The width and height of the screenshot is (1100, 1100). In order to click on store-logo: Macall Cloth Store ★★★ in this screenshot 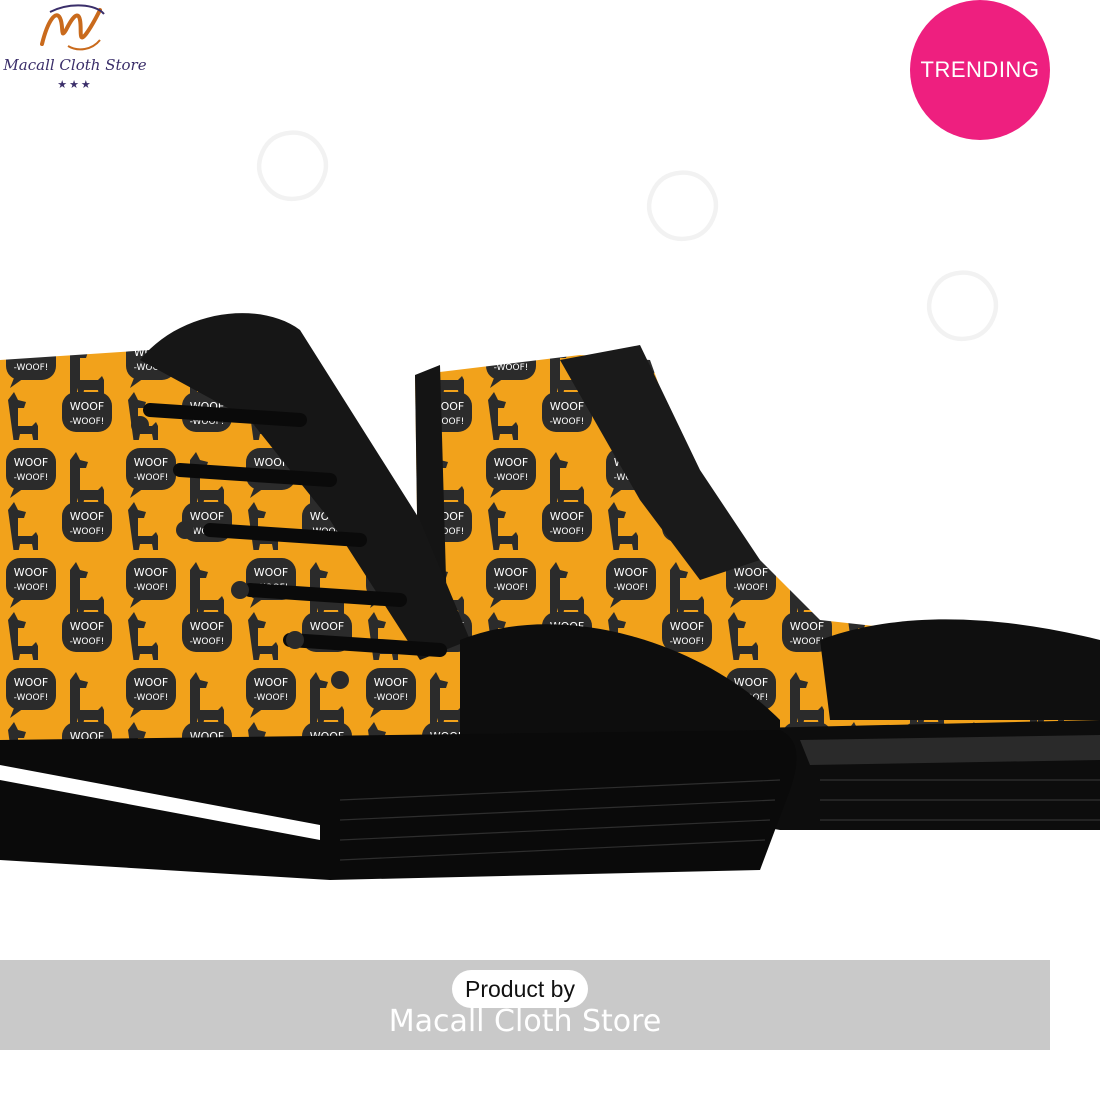, I will do `click(75, 50)`.